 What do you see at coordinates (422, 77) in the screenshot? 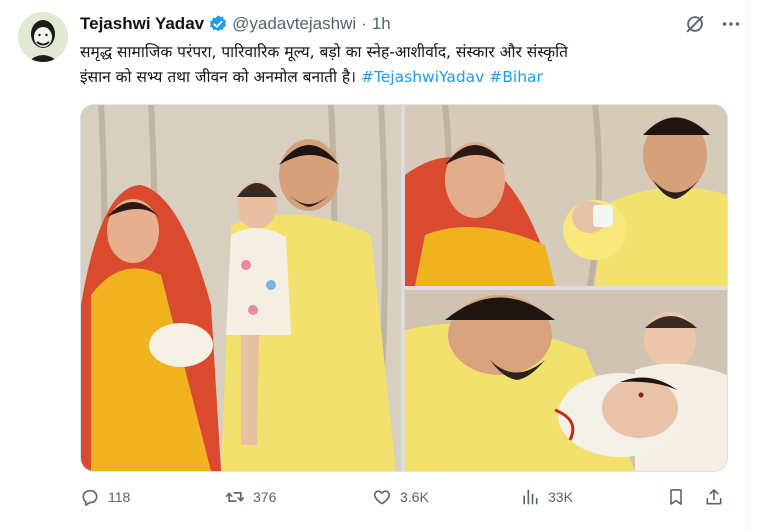
I see `hashtag-tejashwiyadav: #TejashwiYadav` at bounding box center [422, 77].